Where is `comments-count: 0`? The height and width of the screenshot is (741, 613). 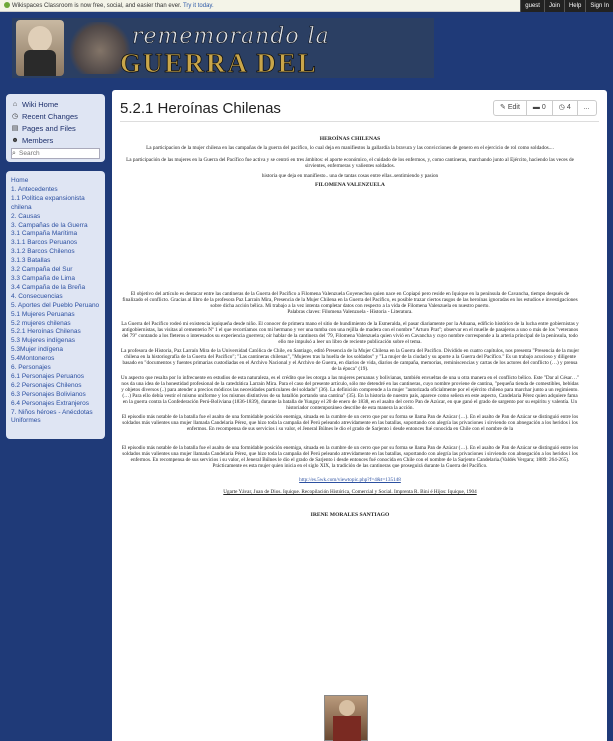
comments-count: 0 is located at coordinates (543, 107).